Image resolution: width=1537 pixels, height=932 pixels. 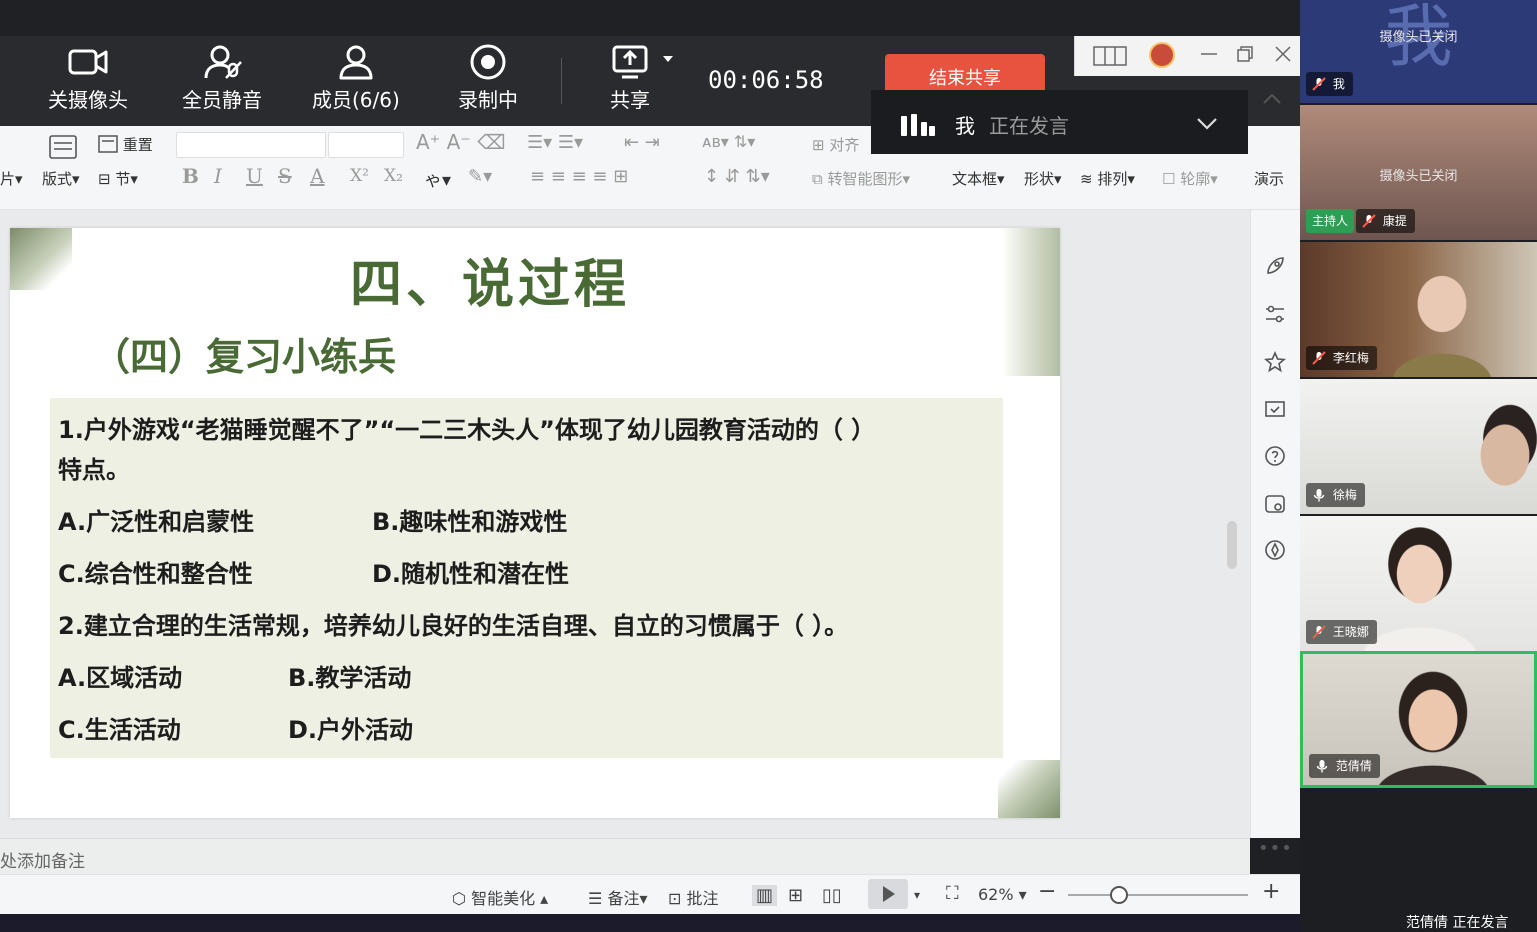 What do you see at coordinates (888, 894) in the screenshot?
I see `play-slideshow-button` at bounding box center [888, 894].